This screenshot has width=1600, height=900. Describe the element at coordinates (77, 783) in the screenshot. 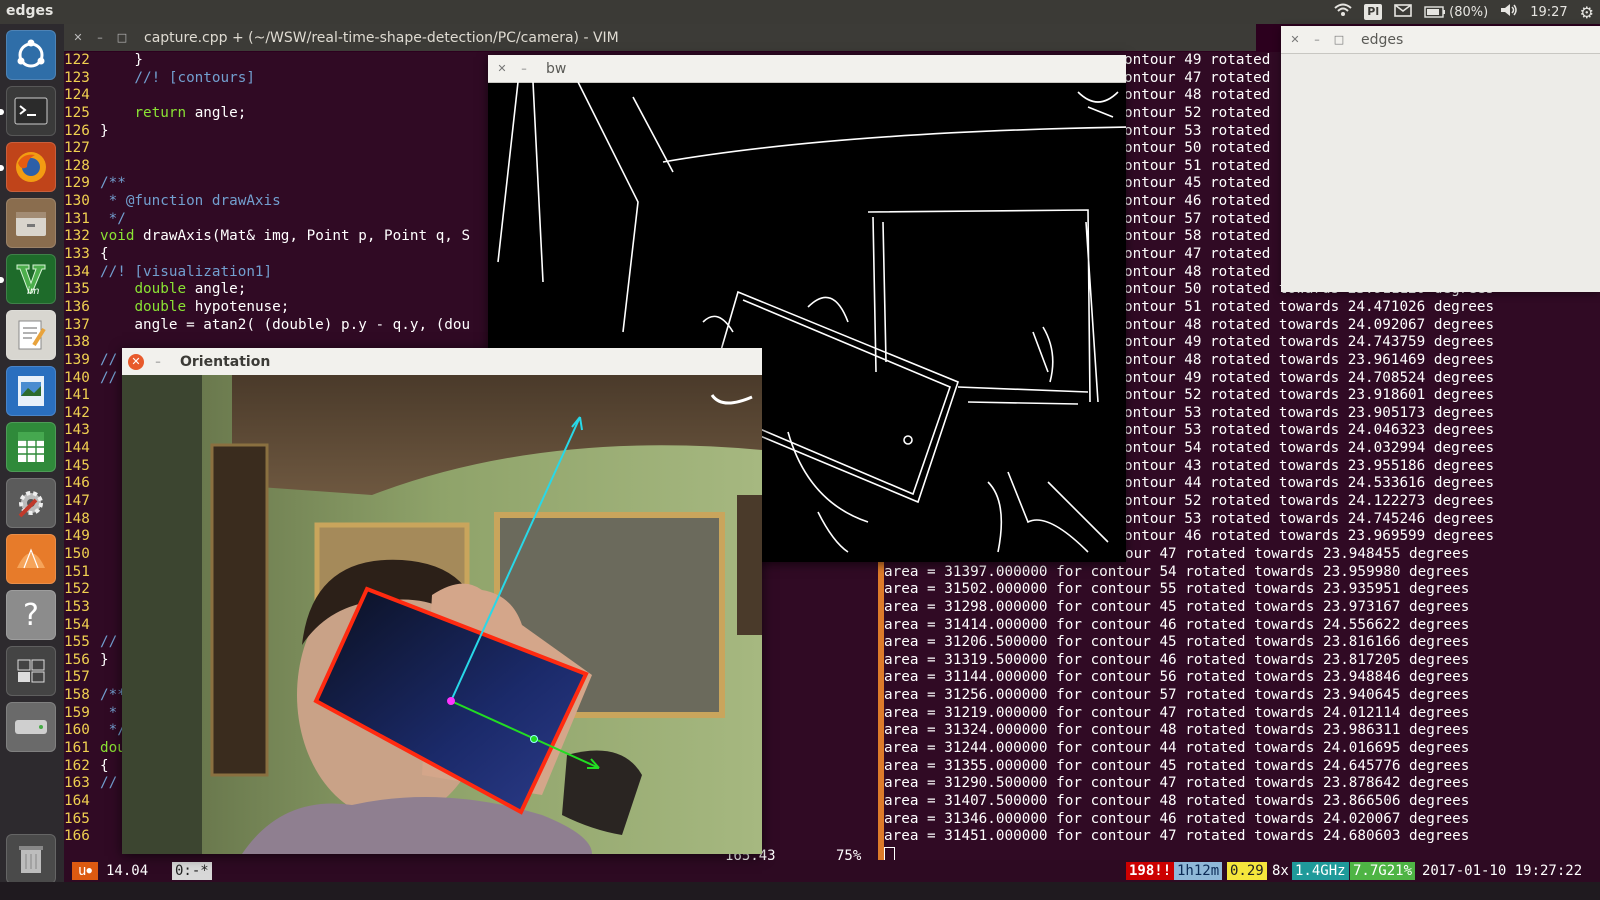

I see `line-number: 163` at that location.